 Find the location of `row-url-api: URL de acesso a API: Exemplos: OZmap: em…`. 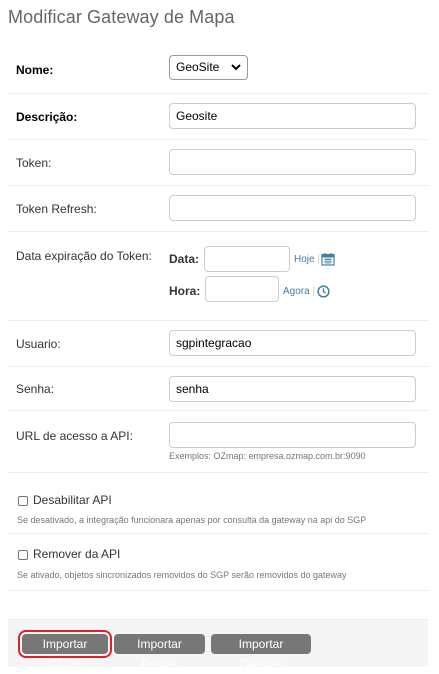

row-url-api: URL de acesso a API: Exemplos: OZmap: em… is located at coordinates (218, 441).